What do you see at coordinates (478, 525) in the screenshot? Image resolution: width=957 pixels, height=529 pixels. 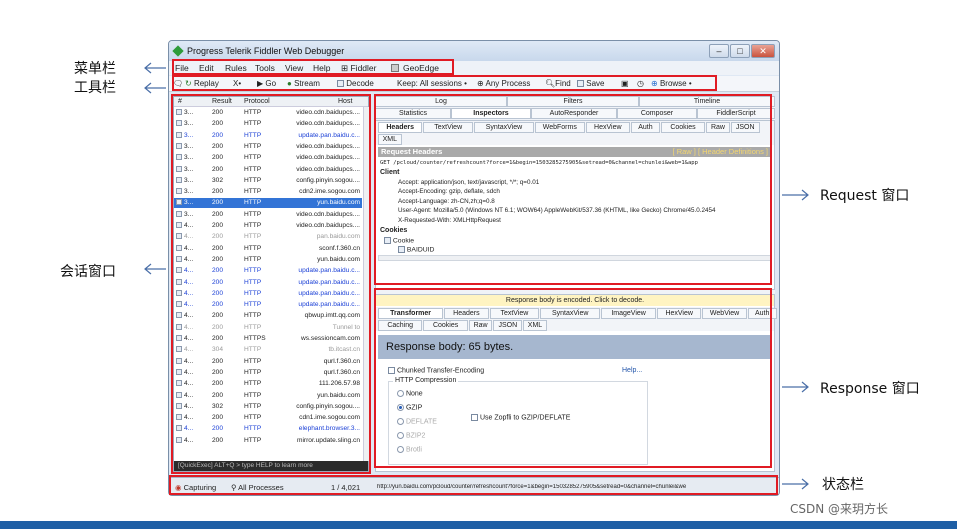 I see `bottom-bar` at bounding box center [478, 525].